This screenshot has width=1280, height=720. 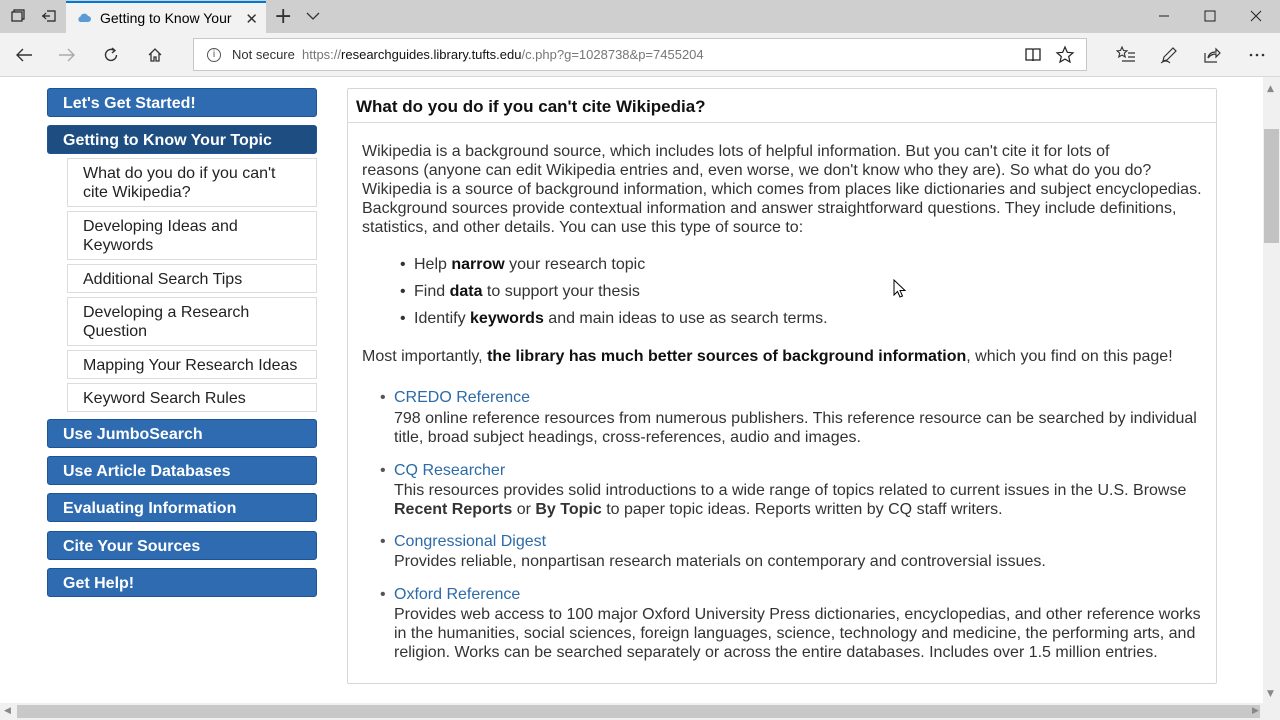 What do you see at coordinates (1212, 55) in the screenshot?
I see `share-icon` at bounding box center [1212, 55].